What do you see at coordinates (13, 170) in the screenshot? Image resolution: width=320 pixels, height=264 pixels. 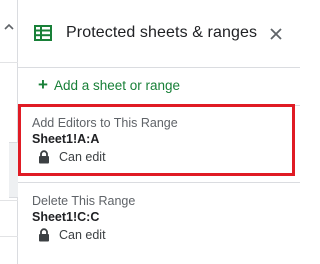 I see `selected-column-strip` at bounding box center [13, 170].